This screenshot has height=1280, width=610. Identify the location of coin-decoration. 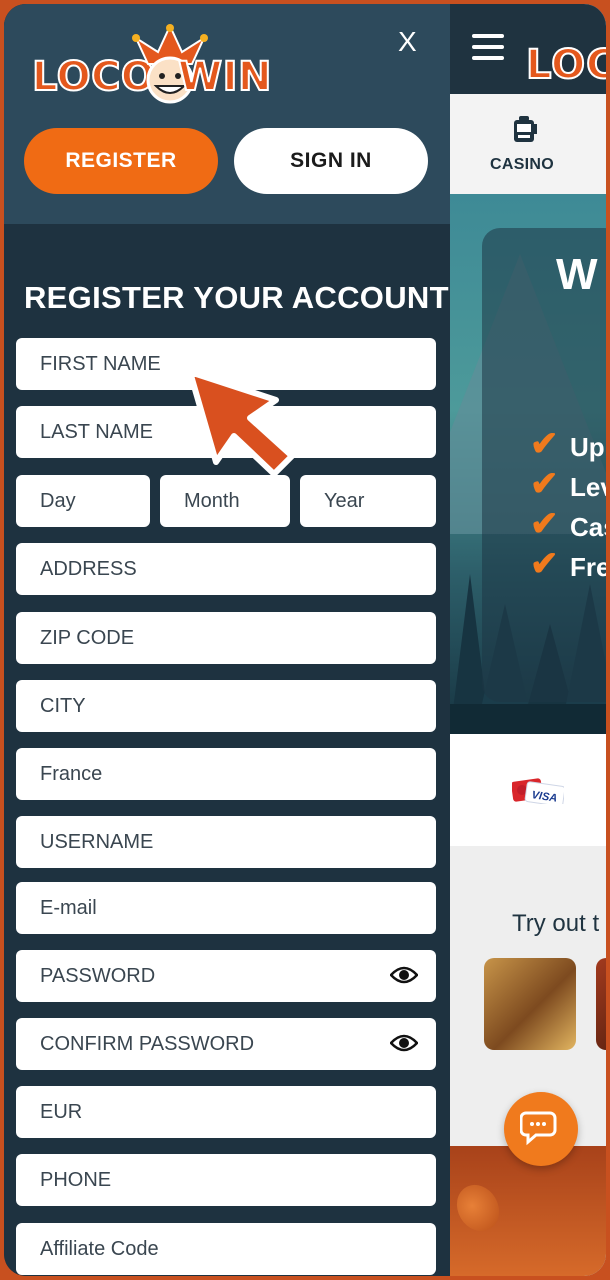
(478, 1208).